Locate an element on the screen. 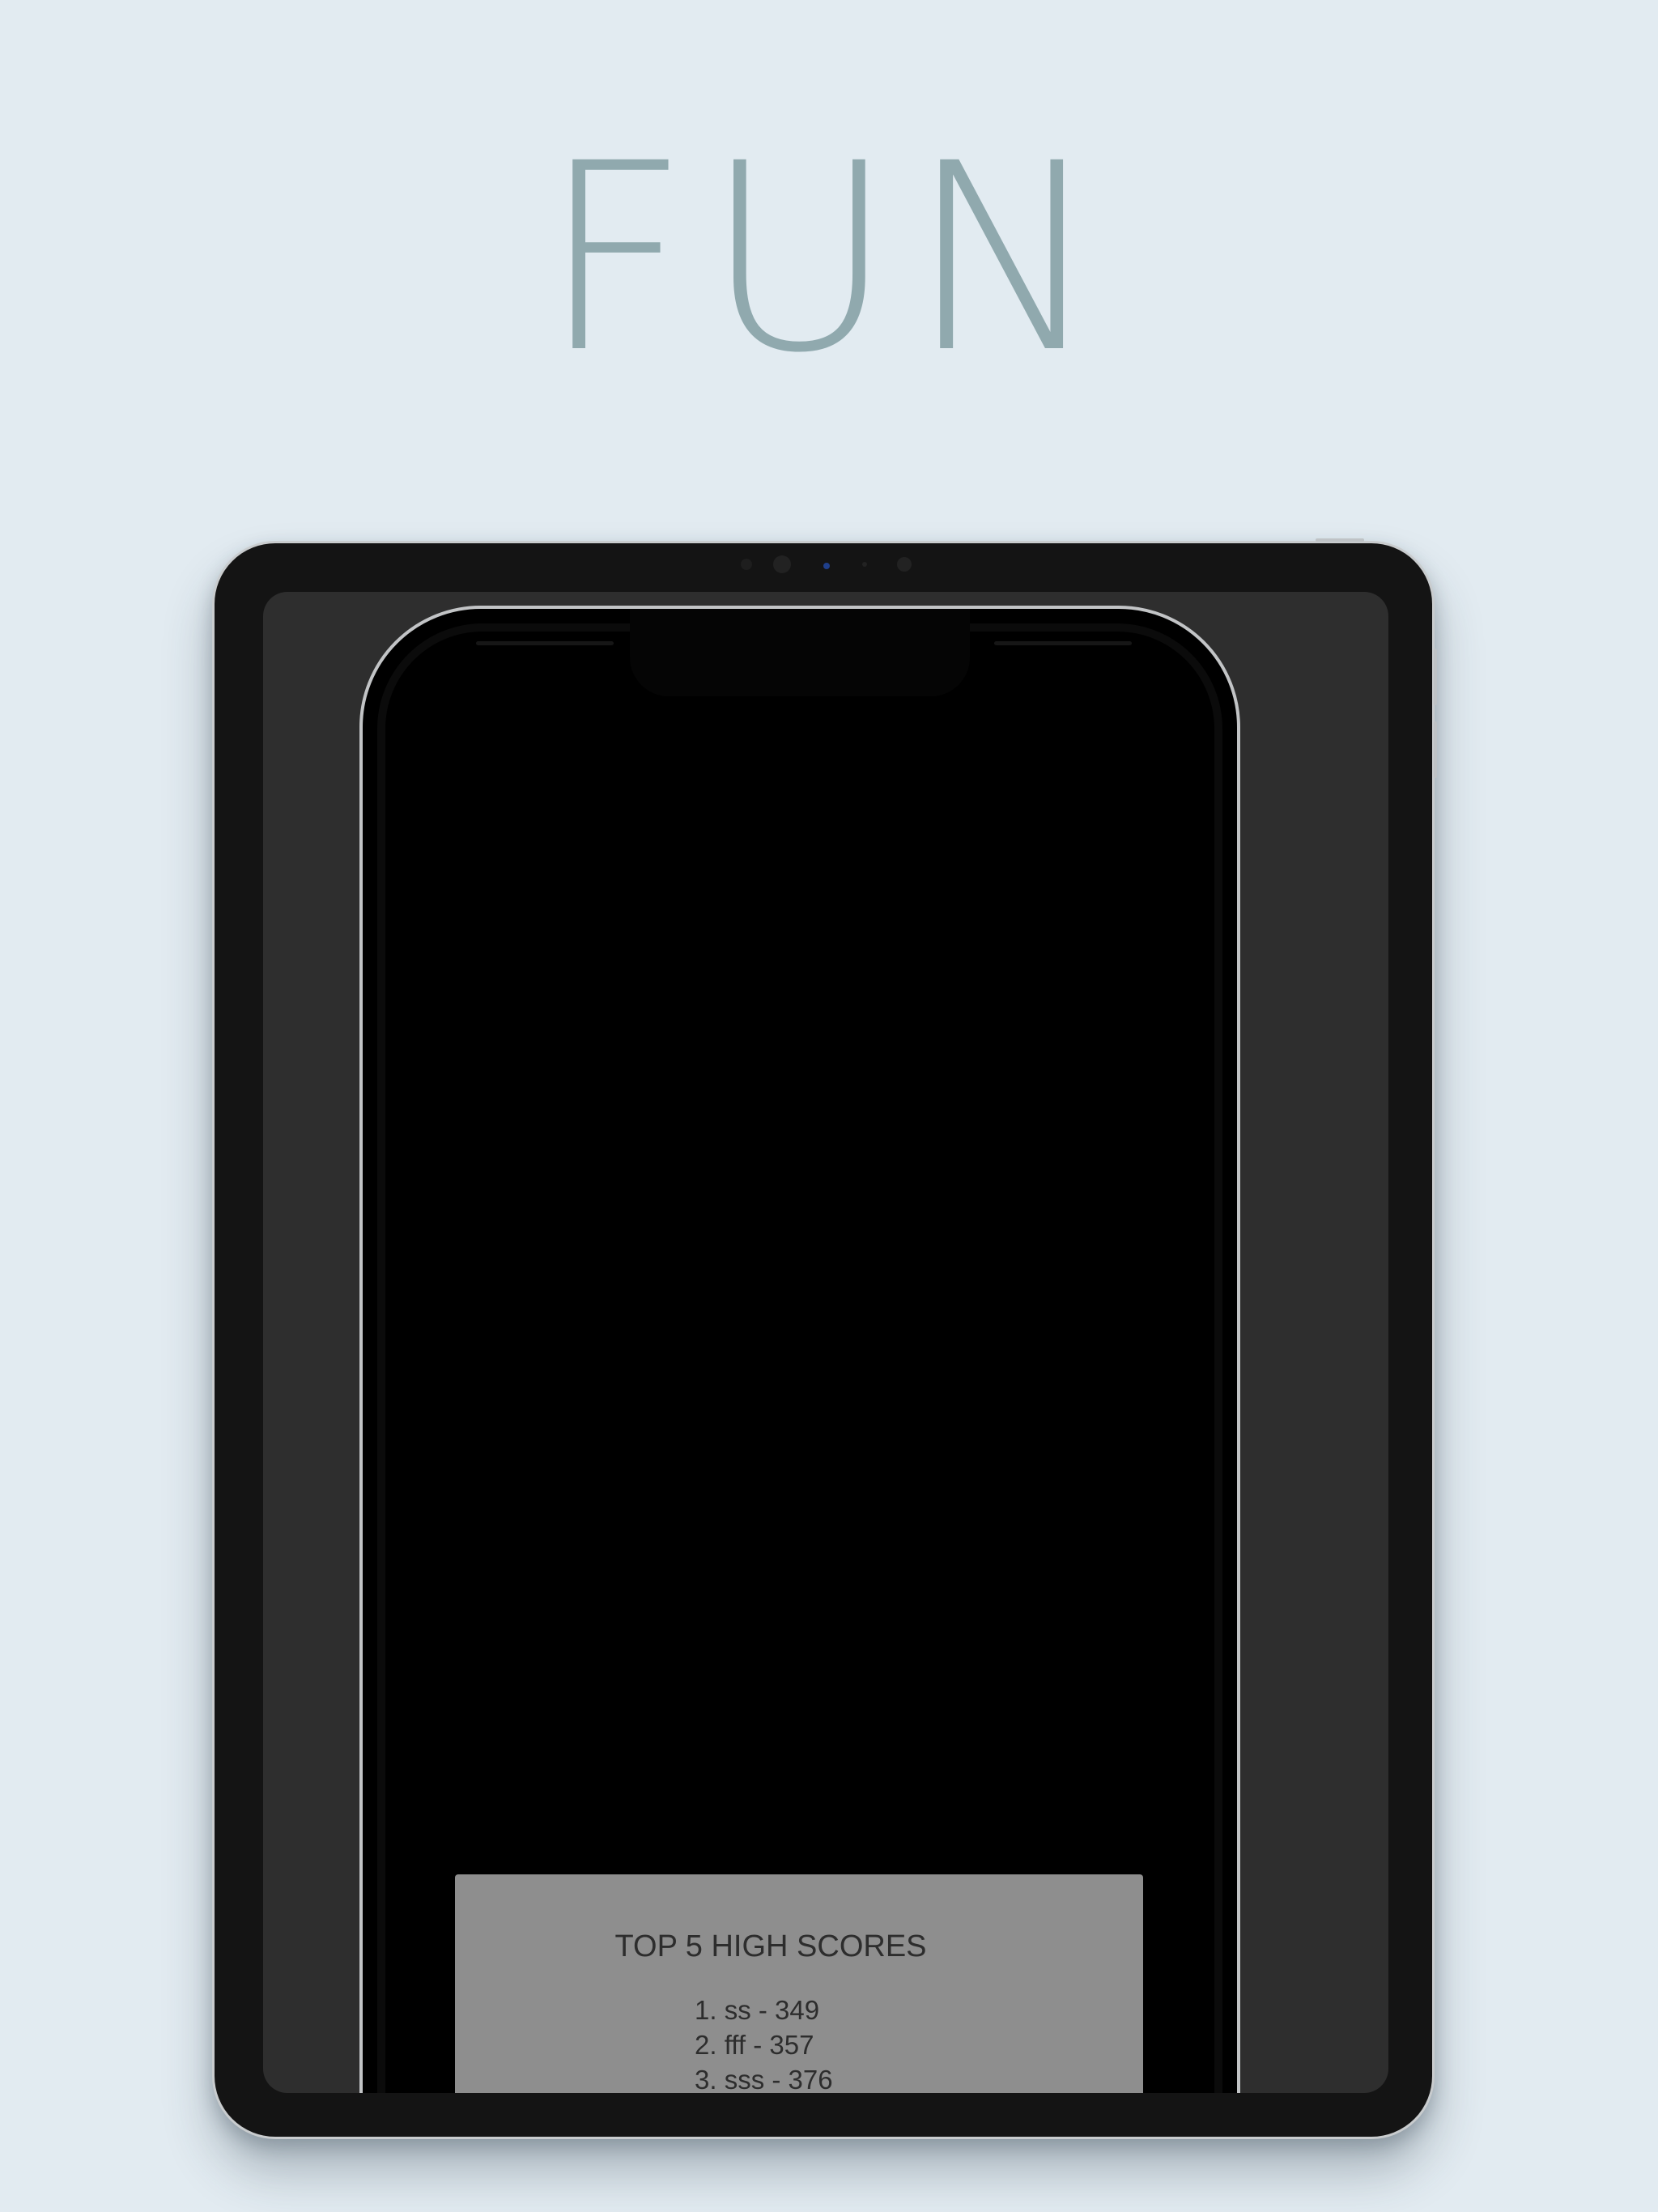  high-score-entry: 3. sss - 376 is located at coordinates (764, 2078).